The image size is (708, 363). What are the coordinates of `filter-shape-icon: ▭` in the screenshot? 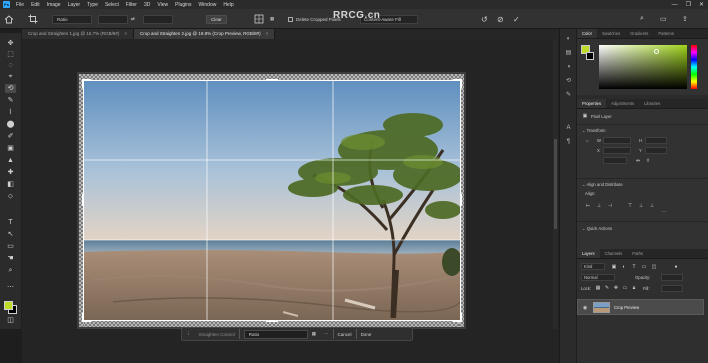 It's located at (644, 267).